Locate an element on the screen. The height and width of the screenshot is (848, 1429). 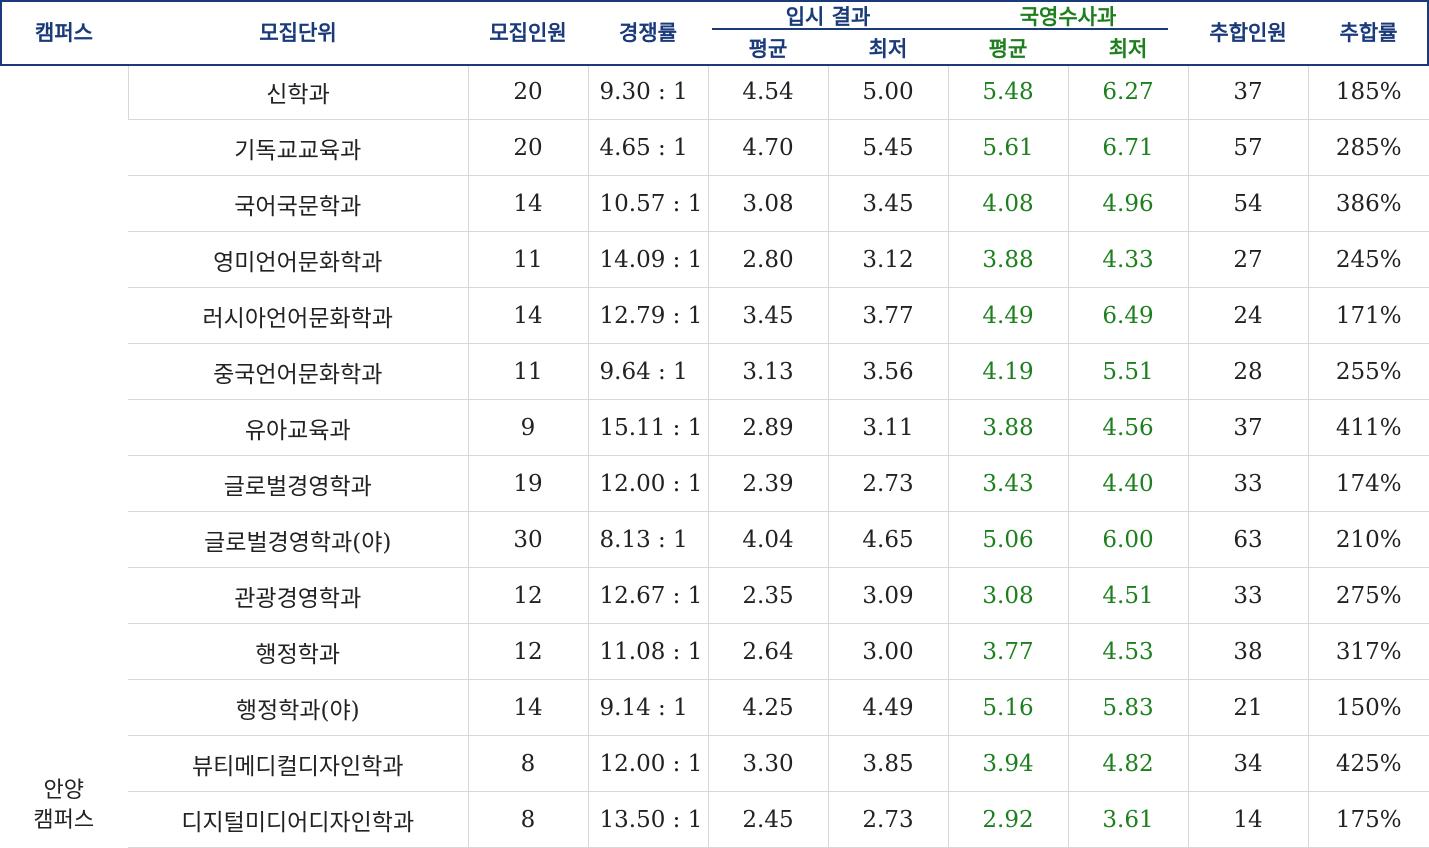
min-cell: 3.00 is located at coordinates (887, 651).